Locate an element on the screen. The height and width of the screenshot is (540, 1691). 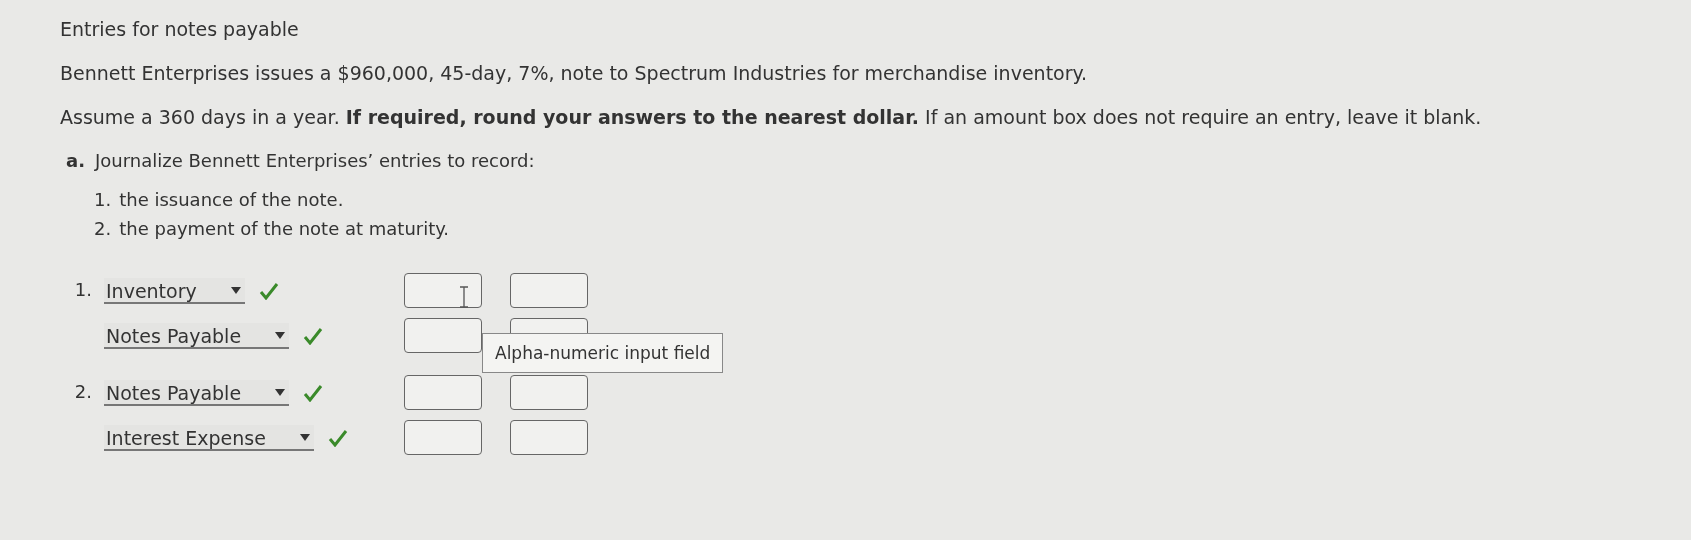
step-number: 1. is located at coordinates (103, 199).